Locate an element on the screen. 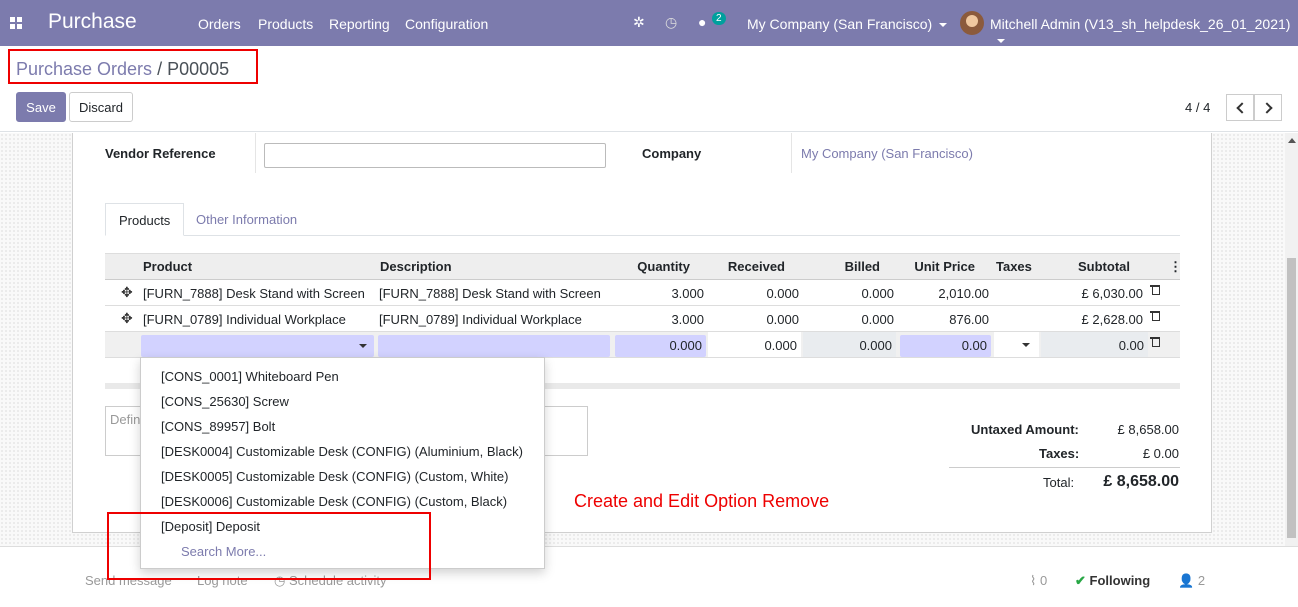 The width and height of the screenshot is (1298, 607). chat-counter-badge: 2 is located at coordinates (719, 18).